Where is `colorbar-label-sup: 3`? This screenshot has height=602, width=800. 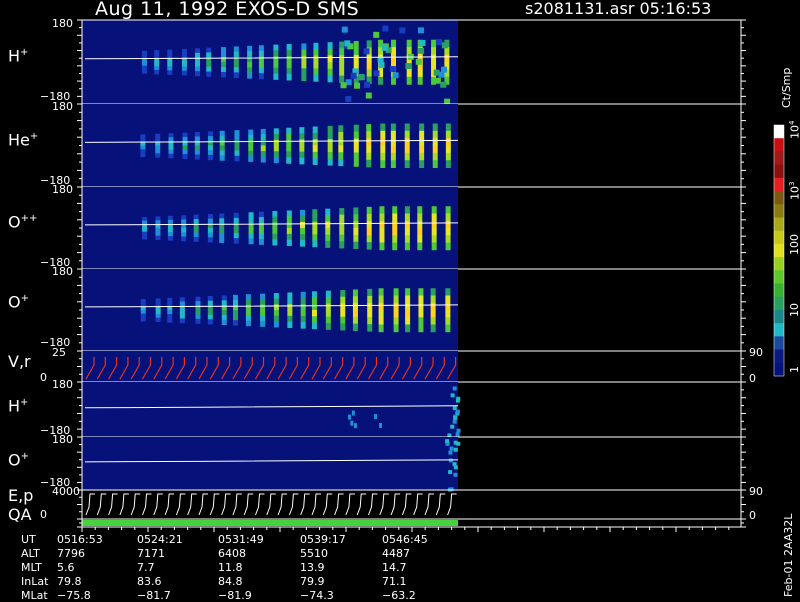 colorbar-label-sup: 3 is located at coordinates (792, 183).